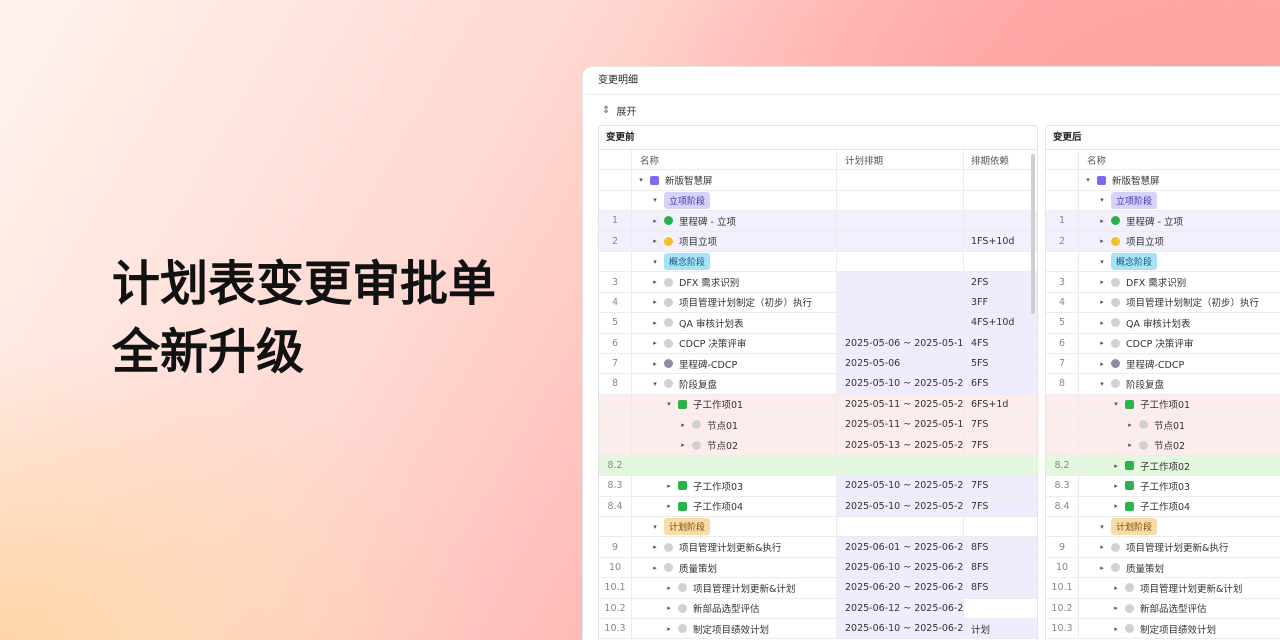 The image size is (1280, 640). What do you see at coordinates (818, 608) in the screenshot?
I see `table-row: 10.2 ▸ 新部品选型评估 2025-06-12 ~ 2025-06-21` at bounding box center [818, 608].